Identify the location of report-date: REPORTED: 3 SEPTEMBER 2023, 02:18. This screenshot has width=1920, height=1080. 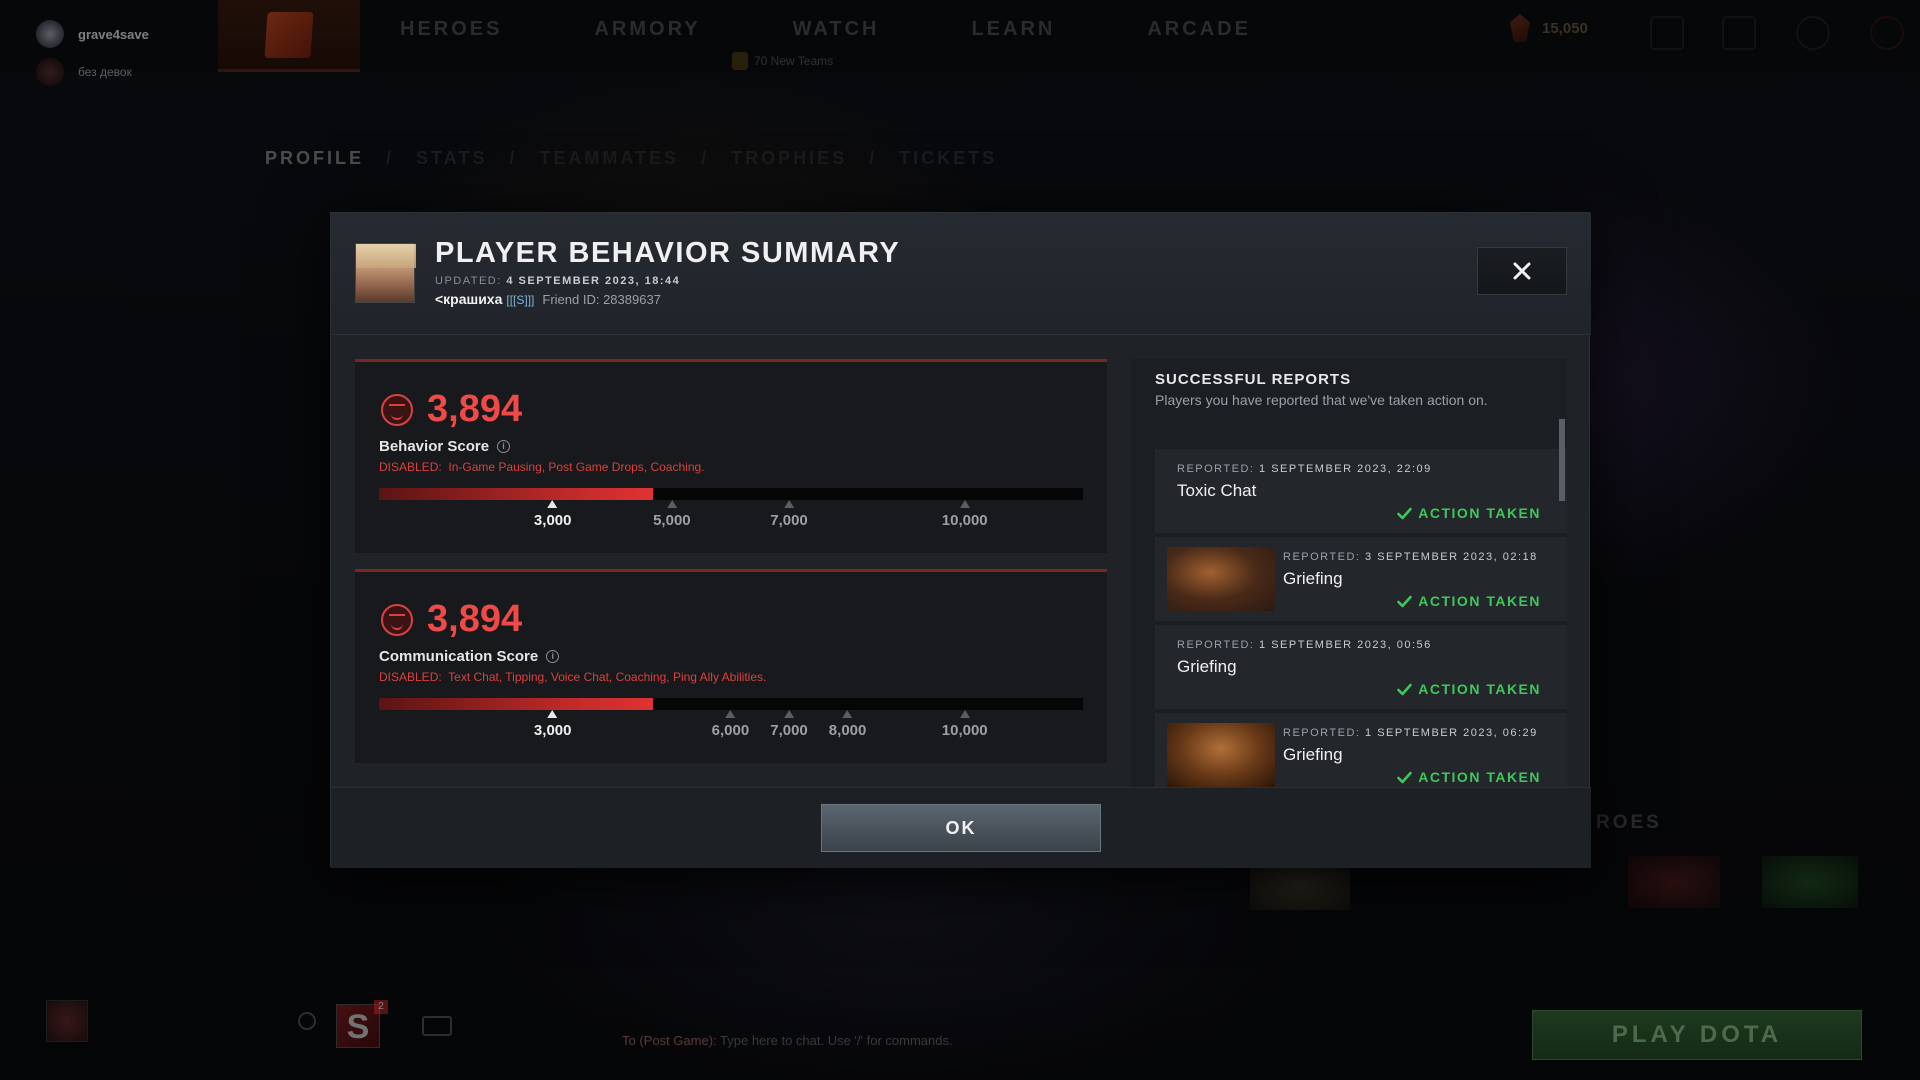
(1410, 557).